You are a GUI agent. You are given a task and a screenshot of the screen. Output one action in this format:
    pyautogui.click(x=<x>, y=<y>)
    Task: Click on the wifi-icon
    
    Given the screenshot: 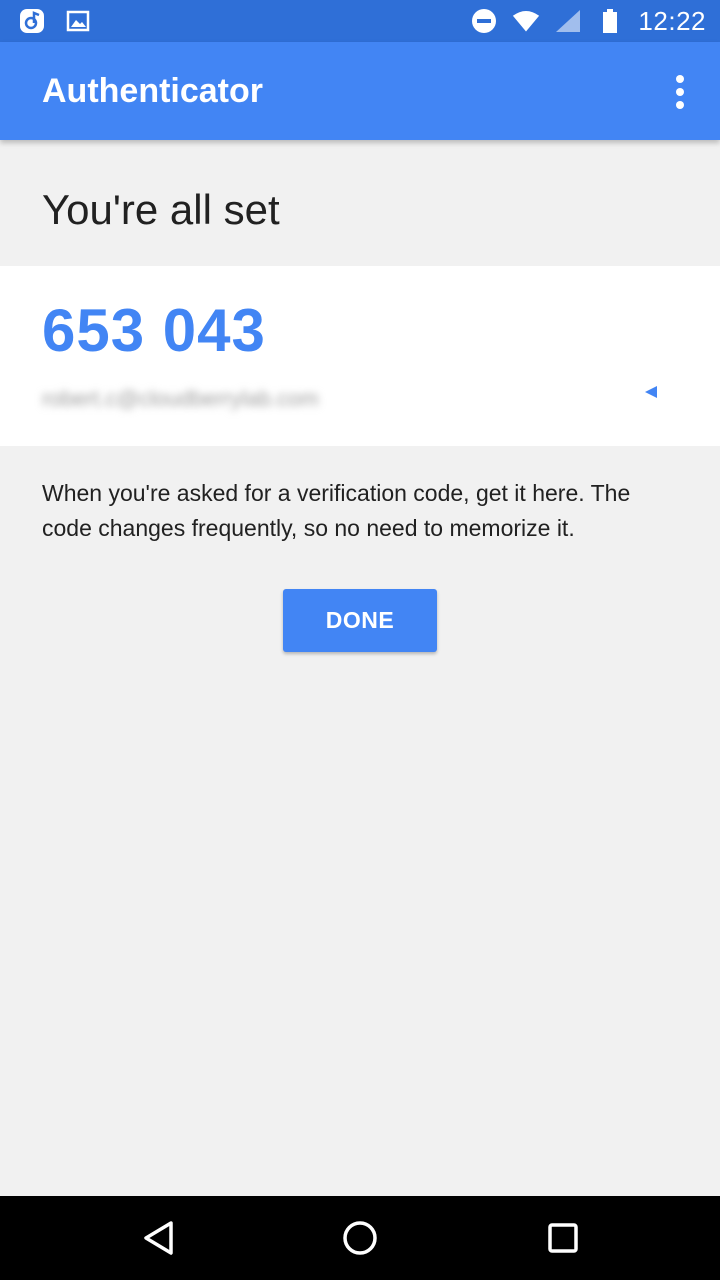 What is the action you would take?
    pyautogui.click(x=526, y=21)
    